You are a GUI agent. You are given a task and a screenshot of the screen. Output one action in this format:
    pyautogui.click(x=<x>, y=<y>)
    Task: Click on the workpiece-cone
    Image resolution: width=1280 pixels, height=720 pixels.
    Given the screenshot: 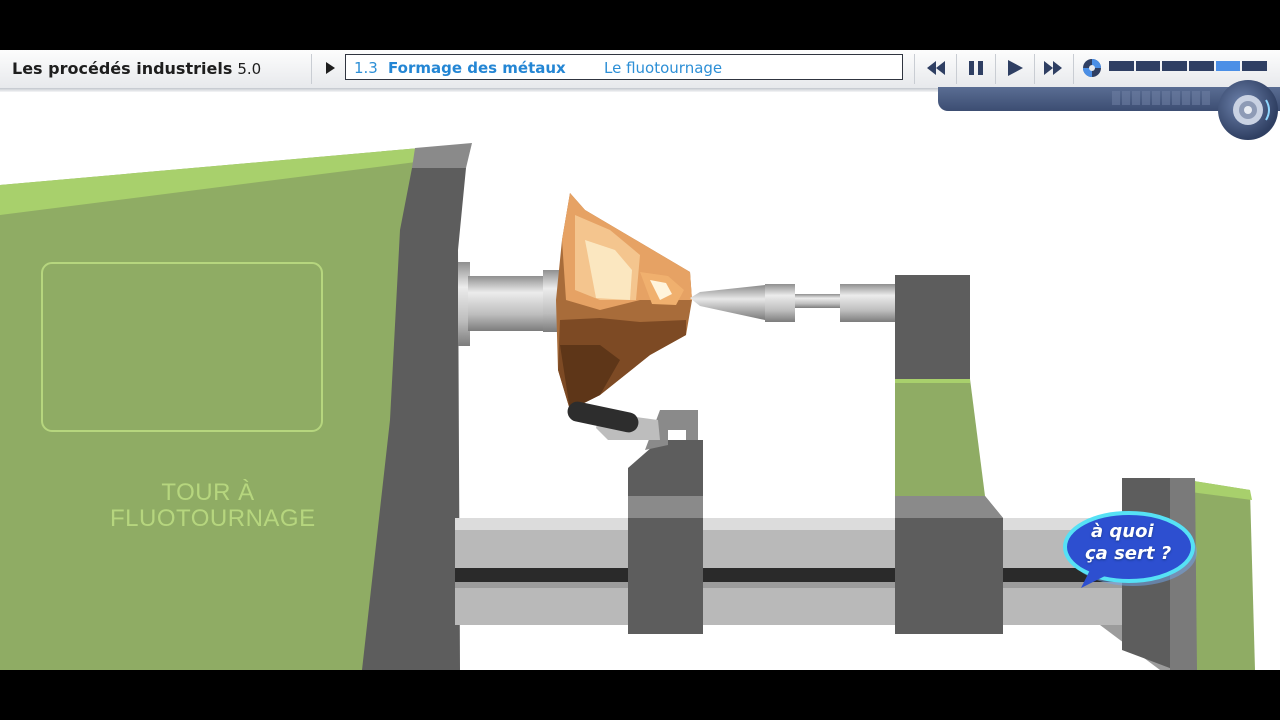 What is the action you would take?
    pyautogui.click(x=624, y=301)
    